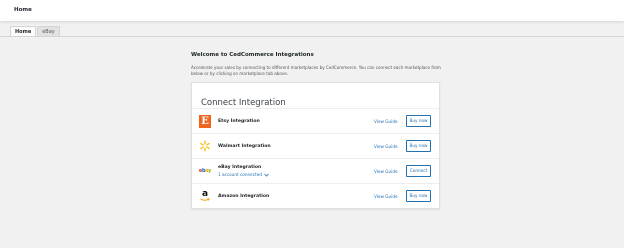 The image size is (624, 248). I want to click on integration-name: eBay Integration, so click(240, 167).